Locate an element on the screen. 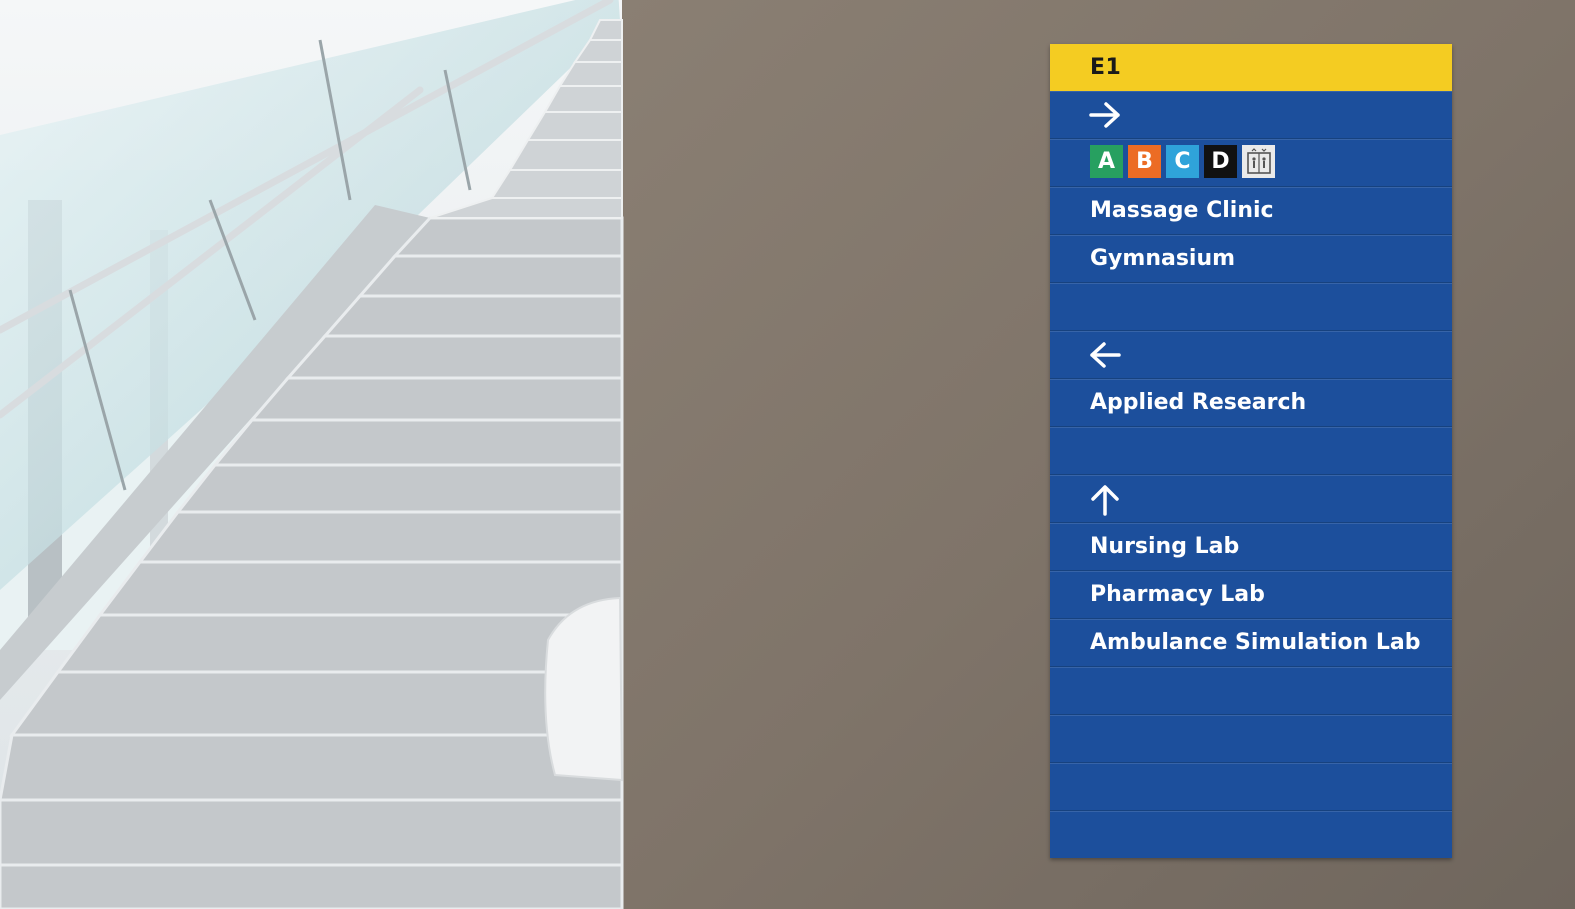 Image resolution: width=1575 pixels, height=909 pixels. destination-label: Gymnasium is located at coordinates (1163, 258).